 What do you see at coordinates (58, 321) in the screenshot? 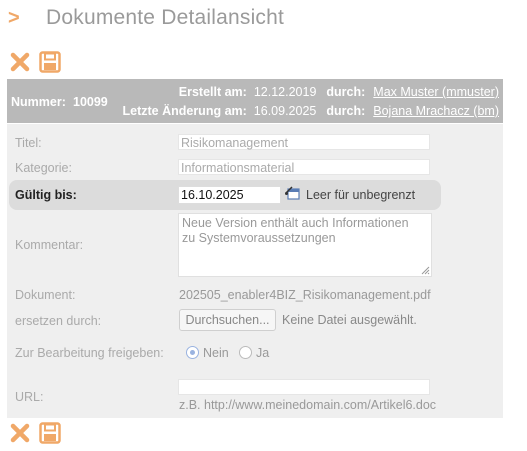
I see `replace-label: ersetzen durch:` at bounding box center [58, 321].